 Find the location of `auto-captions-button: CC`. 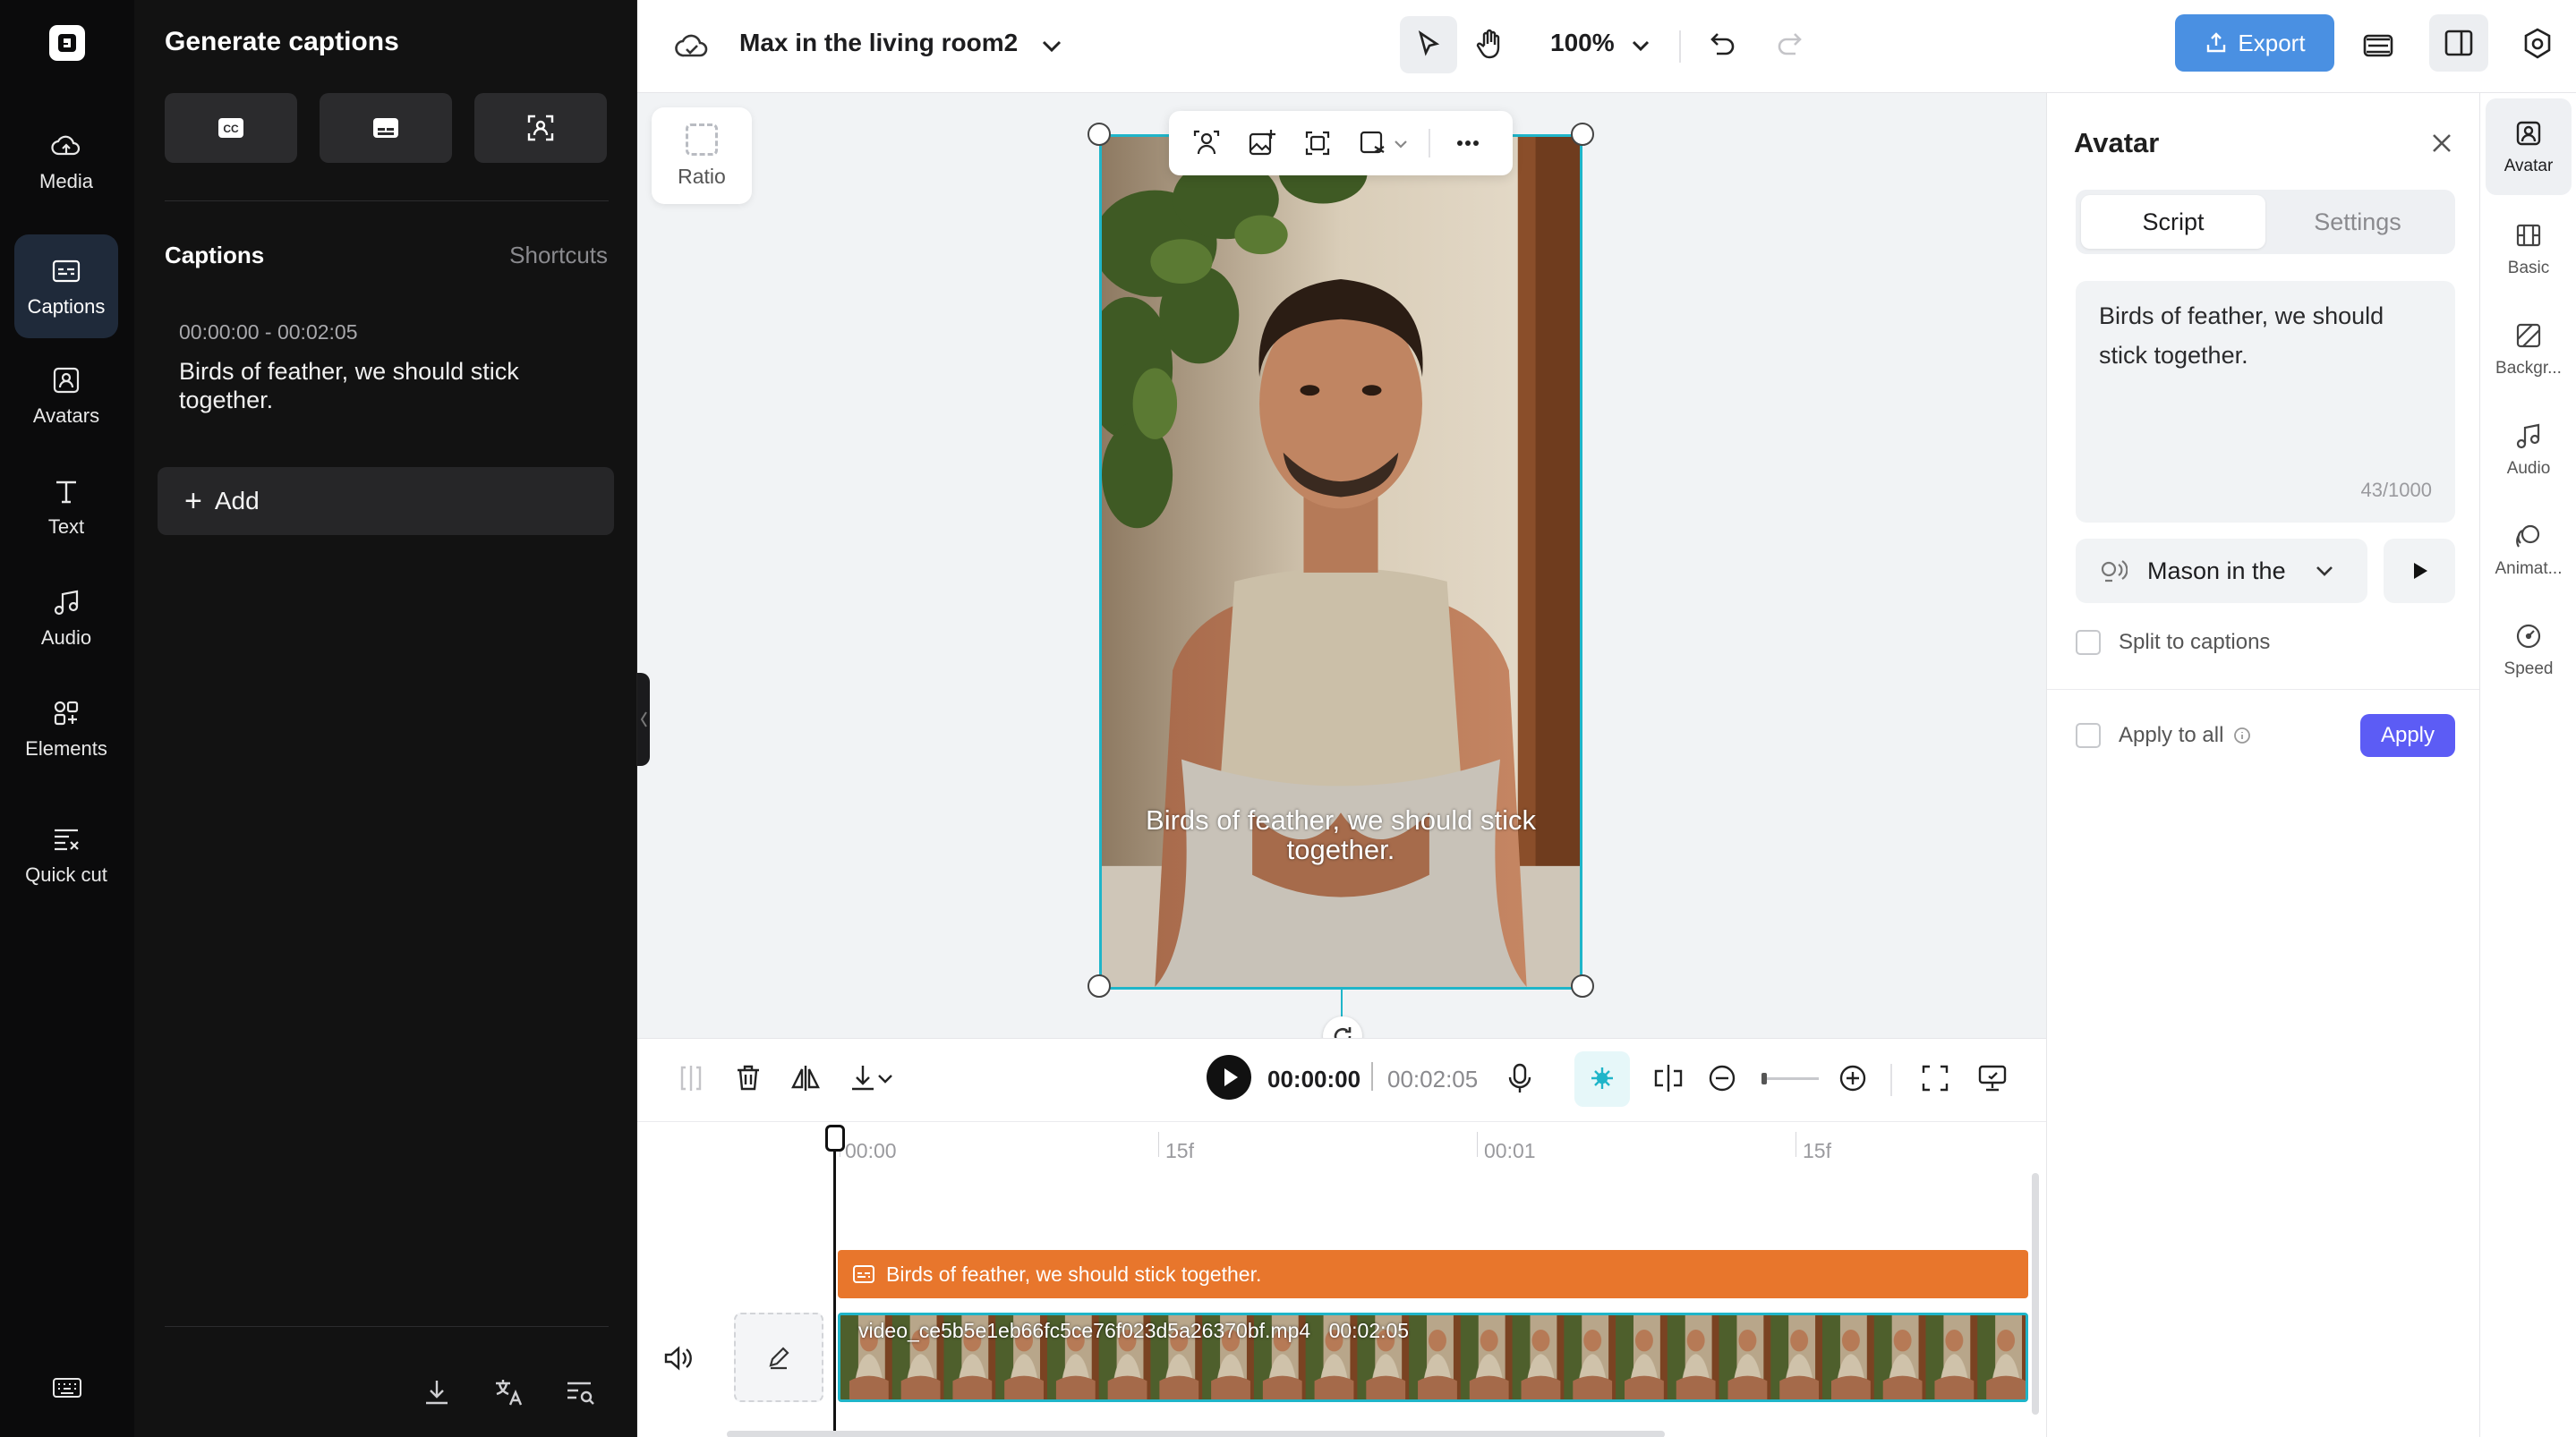

auto-captions-button: CC is located at coordinates (231, 128).